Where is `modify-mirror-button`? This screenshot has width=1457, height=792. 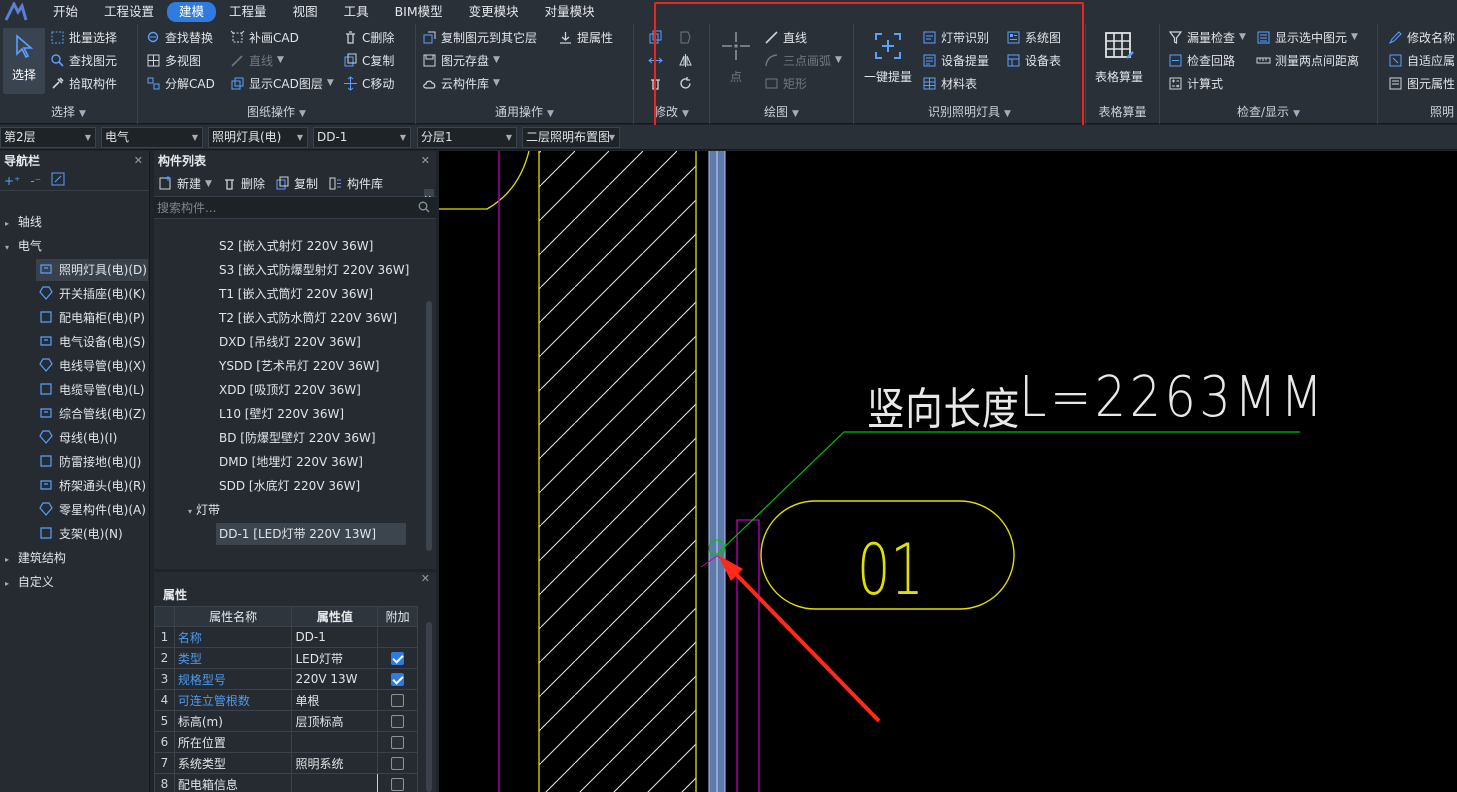
modify-mirror-button is located at coordinates (687, 60).